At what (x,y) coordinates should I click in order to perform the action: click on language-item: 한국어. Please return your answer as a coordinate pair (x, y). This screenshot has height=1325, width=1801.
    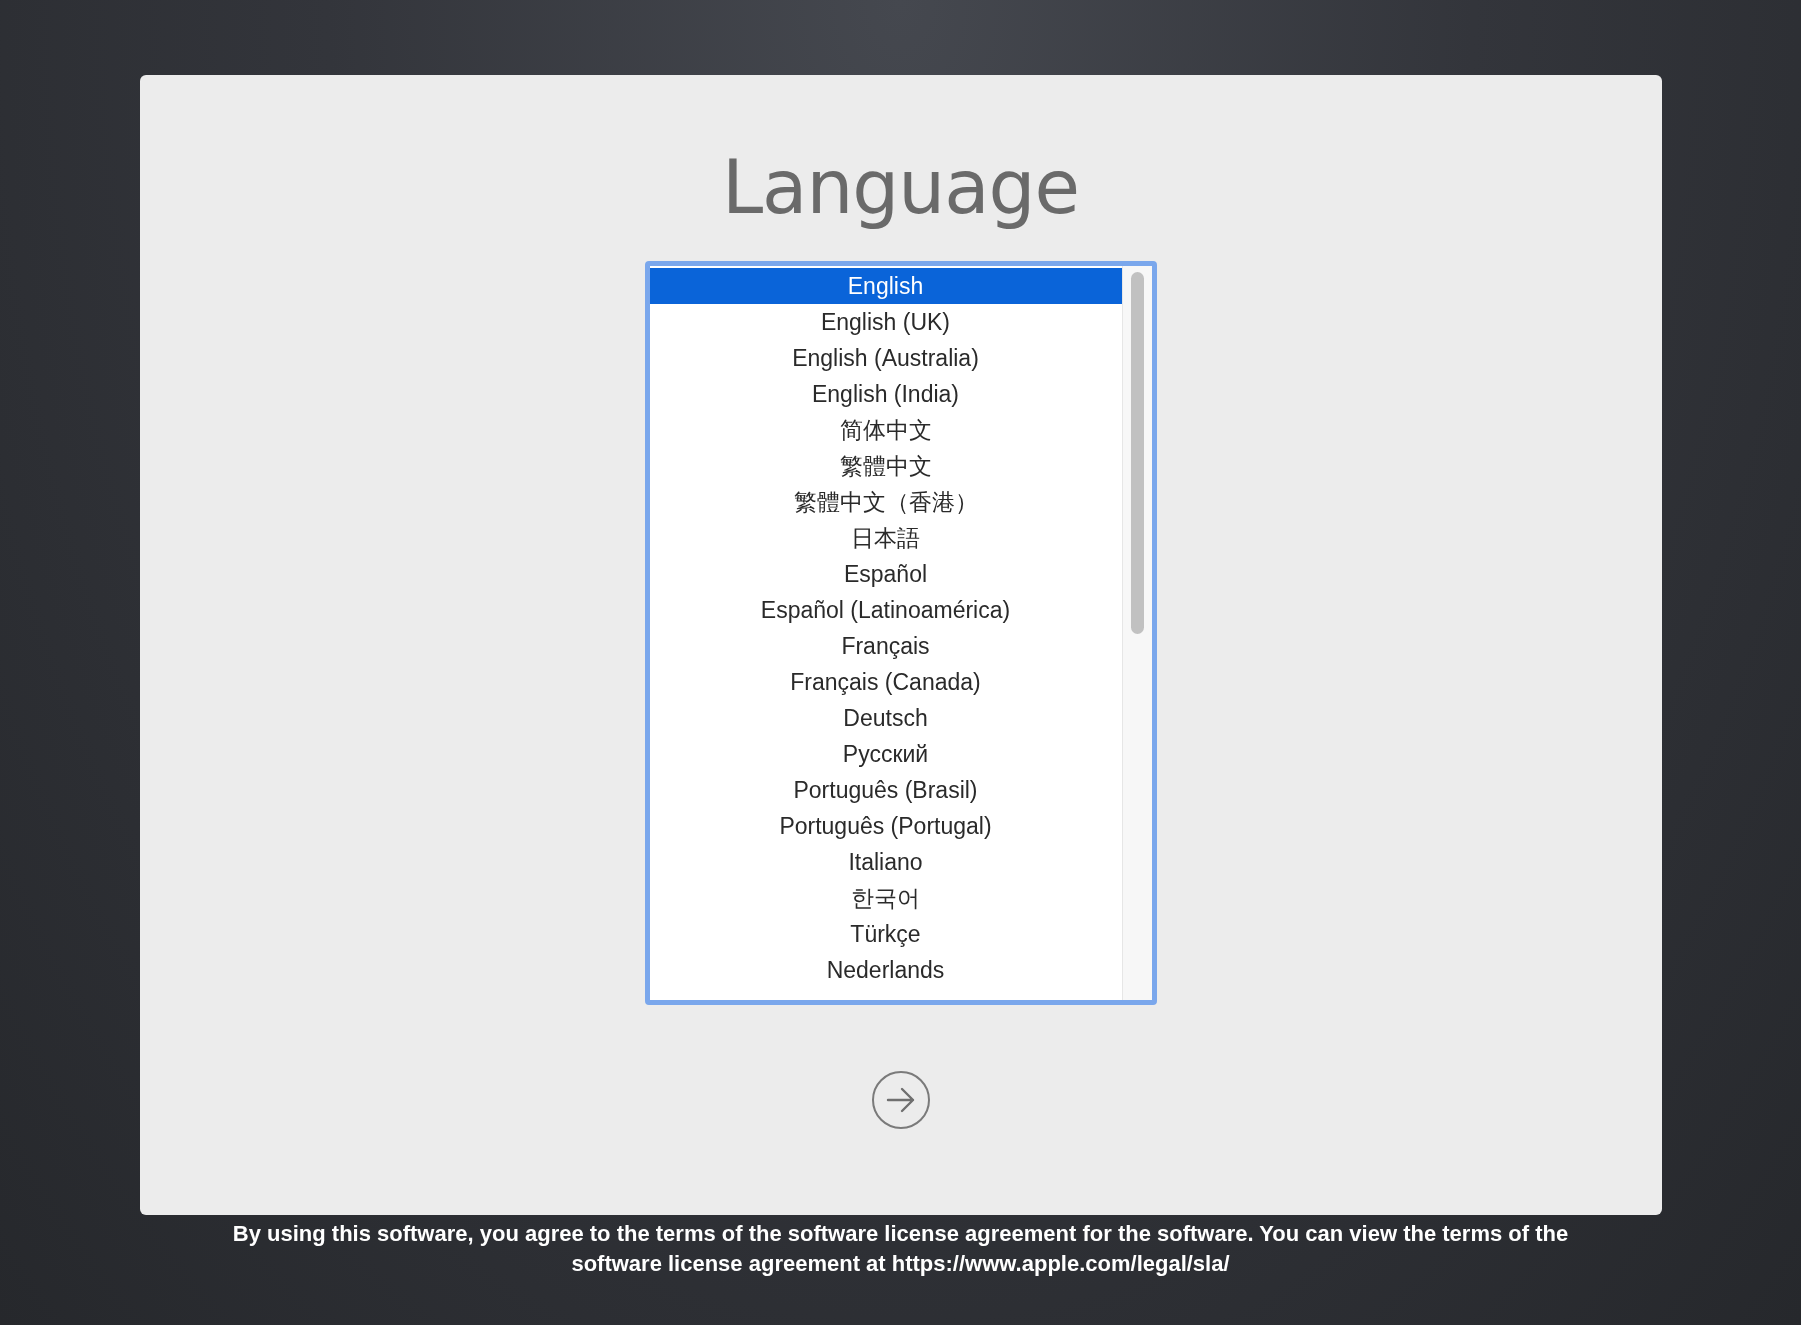
    Looking at the image, I should click on (885, 898).